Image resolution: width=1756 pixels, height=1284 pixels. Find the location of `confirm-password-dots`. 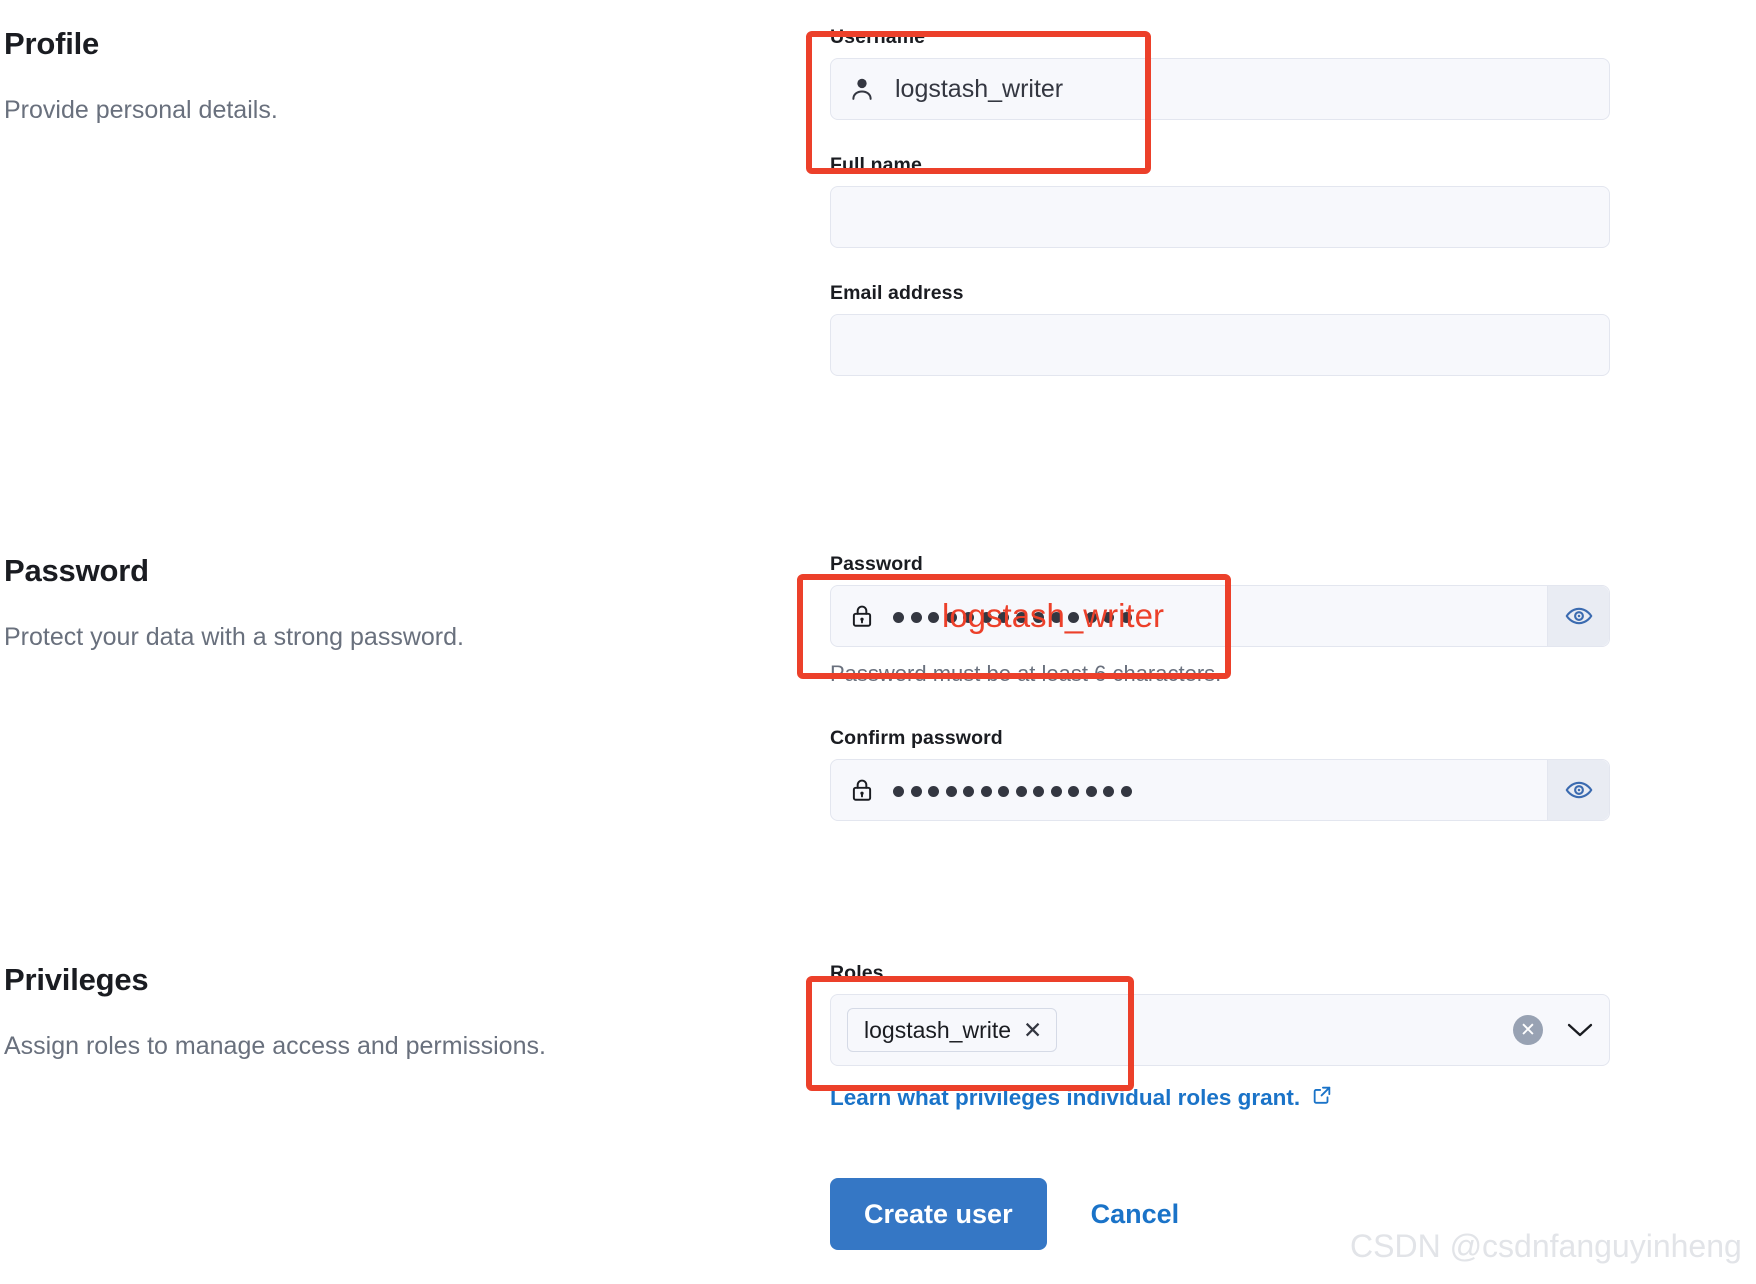

confirm-password-dots is located at coordinates (1012, 790).